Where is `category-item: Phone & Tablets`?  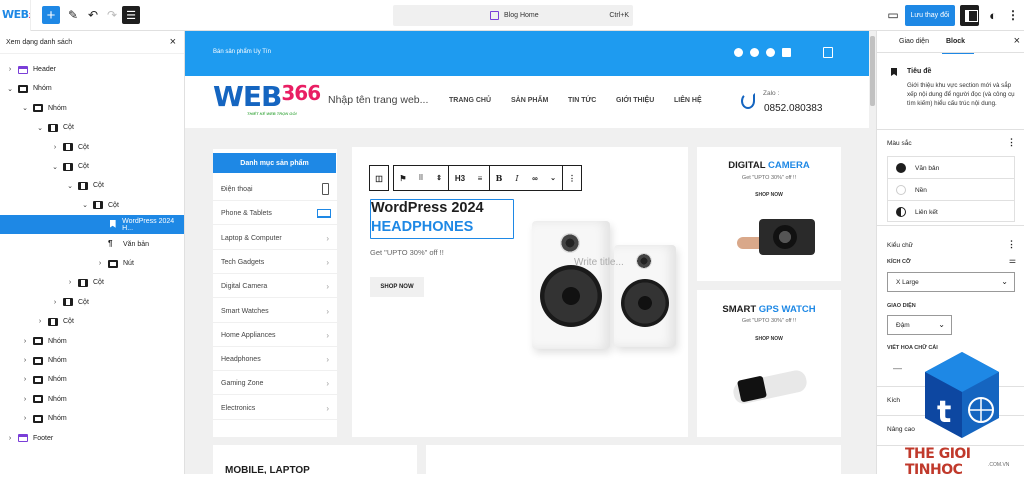 category-item: Phone & Tablets is located at coordinates (275, 213).